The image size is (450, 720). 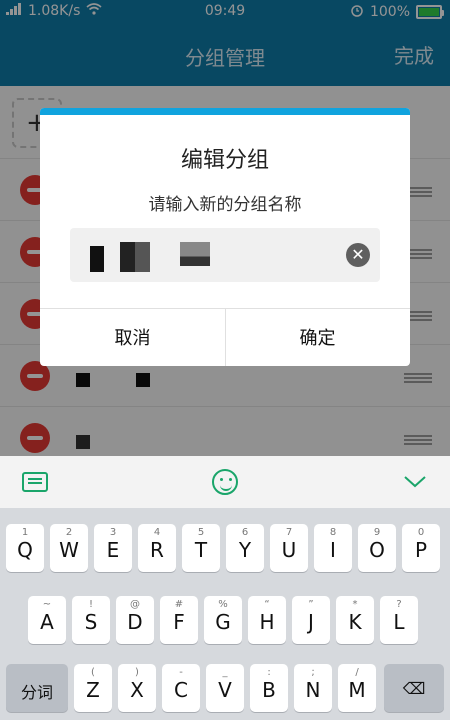 I want to click on backspace-key: ⌫, so click(x=414, y=688).